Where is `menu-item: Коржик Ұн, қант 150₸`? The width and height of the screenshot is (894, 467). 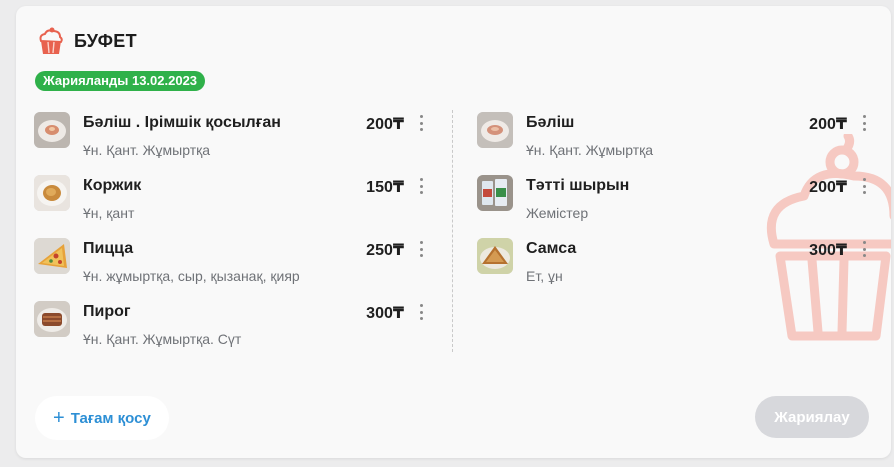
menu-item: Коржик Ұн, қант 150₸ is located at coordinates (231, 204).